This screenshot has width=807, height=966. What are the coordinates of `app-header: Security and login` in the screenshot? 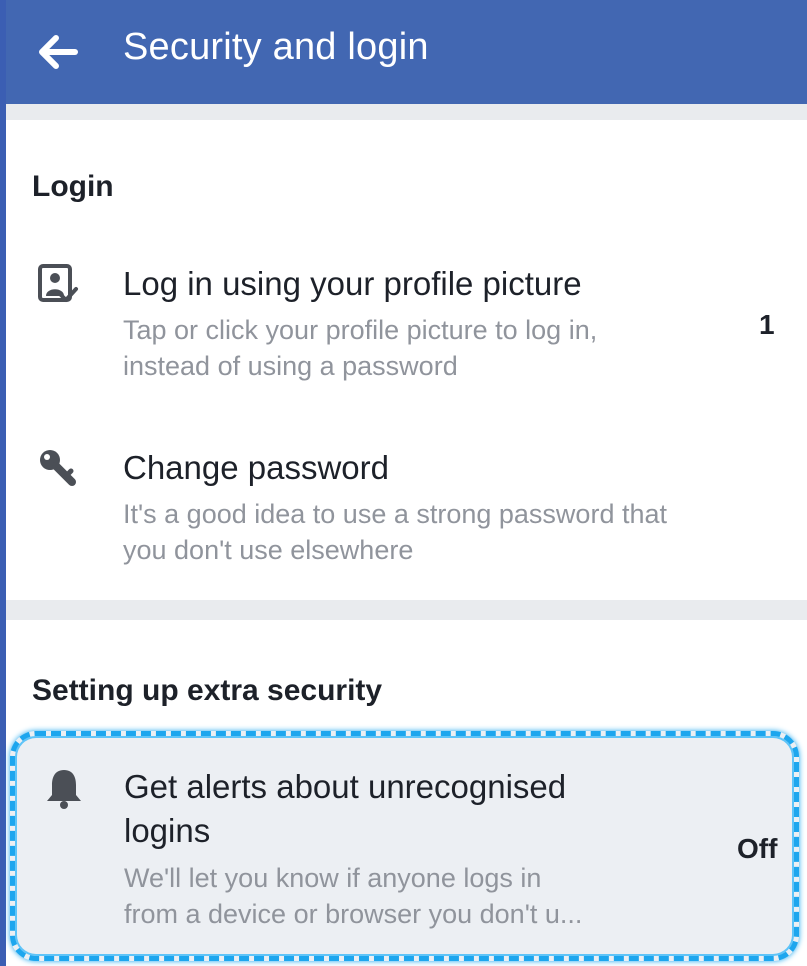 It's located at (406, 52).